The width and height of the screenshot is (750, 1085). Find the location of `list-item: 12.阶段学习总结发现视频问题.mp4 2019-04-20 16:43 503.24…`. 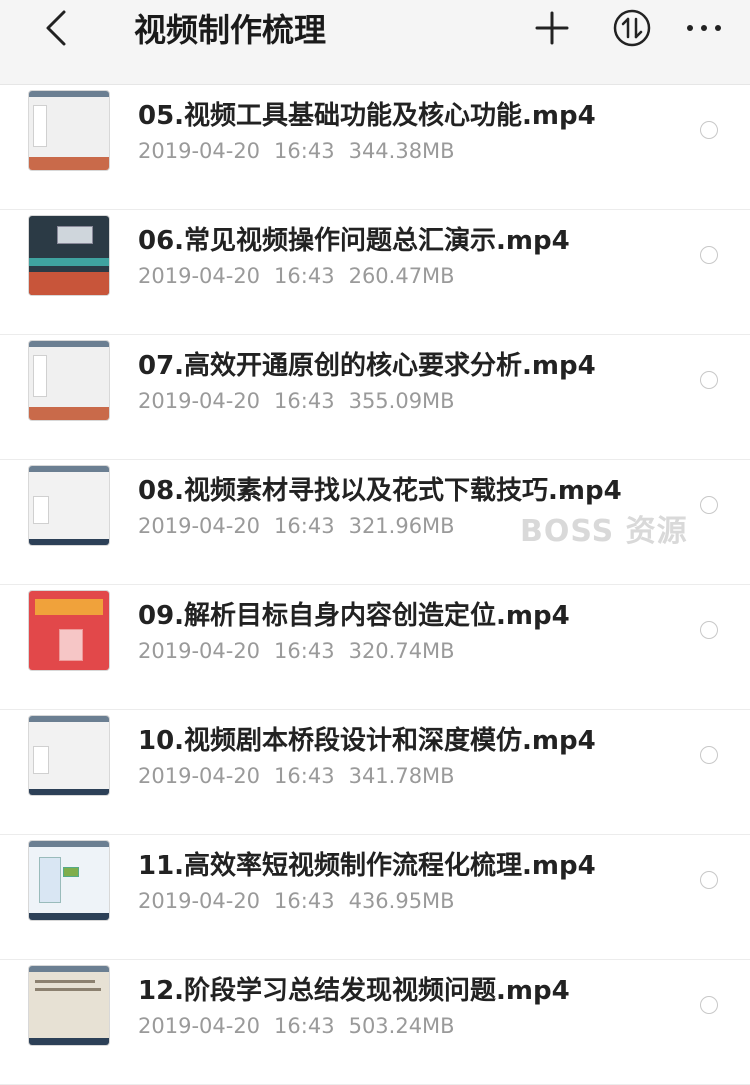

list-item: 12.阶段学习总结发现视频问题.mp4 2019-04-20 16:43 503.24… is located at coordinates (375, 1022).